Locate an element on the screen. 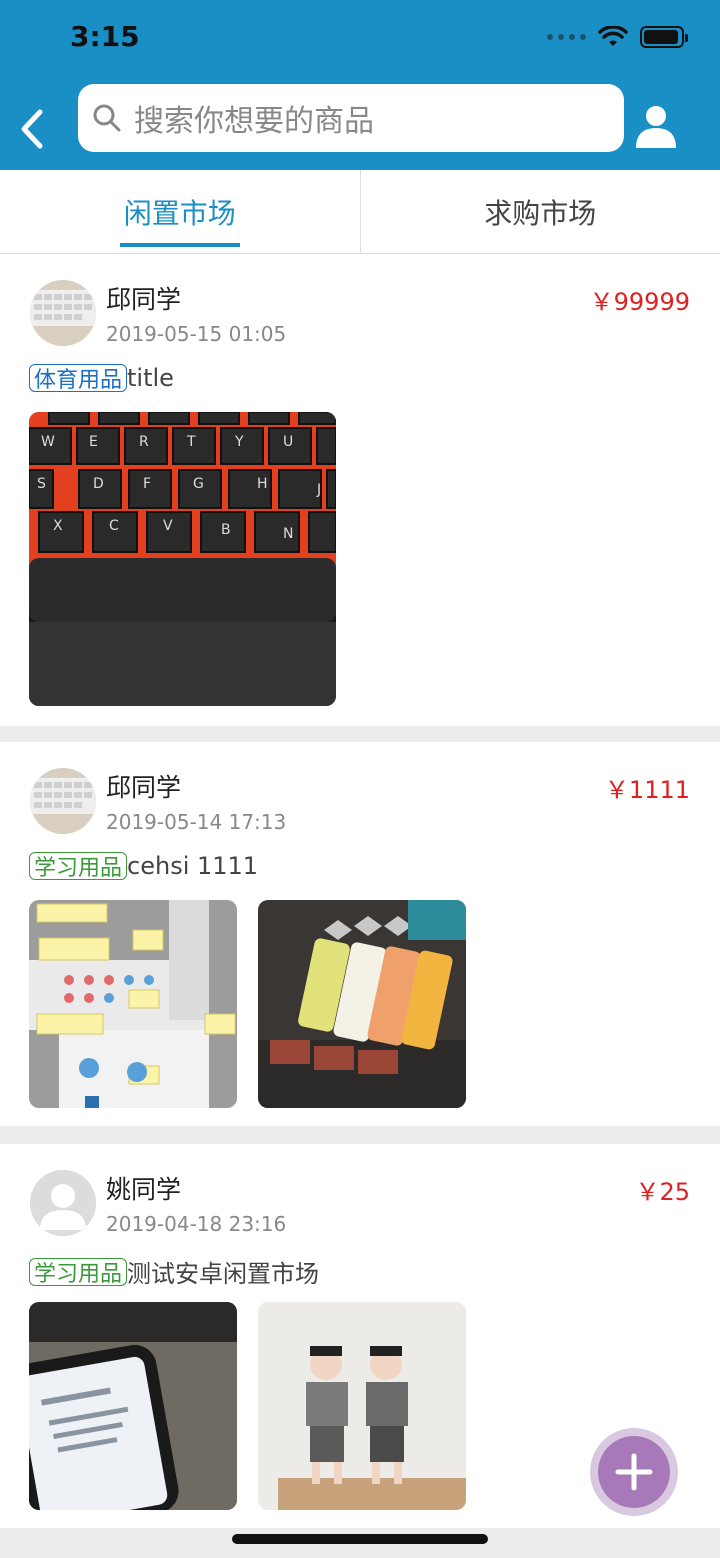  svg-text: T is located at coordinates (191, 442).